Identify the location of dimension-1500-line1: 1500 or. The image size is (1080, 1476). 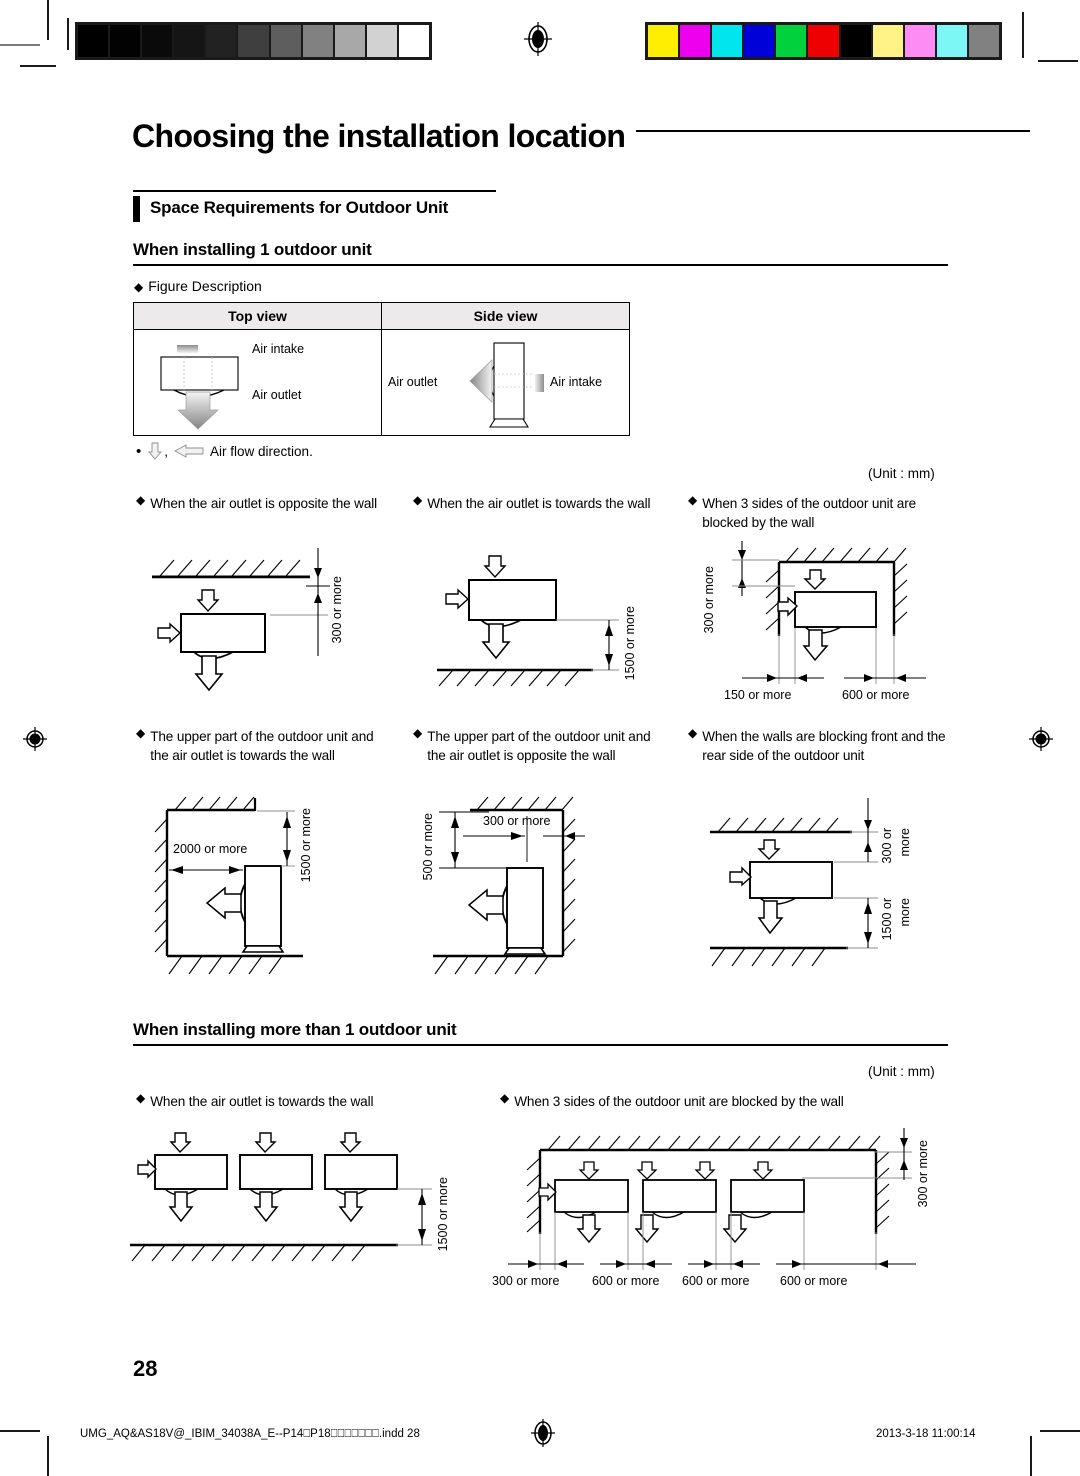
(887, 919).